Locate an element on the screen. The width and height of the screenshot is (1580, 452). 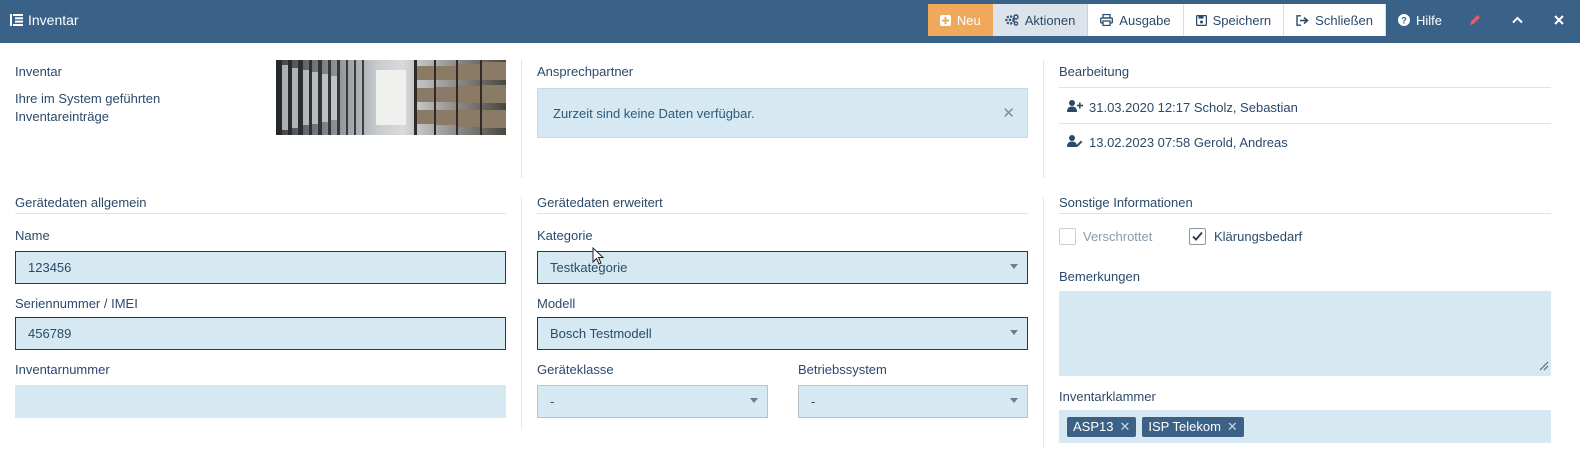
model-label: Modell is located at coordinates (556, 303).